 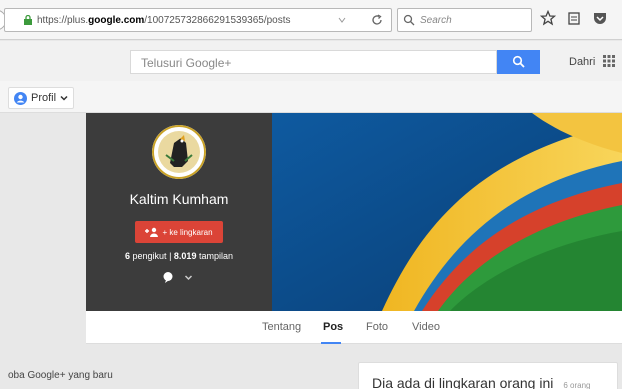 I want to click on profile-tabs: Tentang Pos Foto Video, so click(x=354, y=327).